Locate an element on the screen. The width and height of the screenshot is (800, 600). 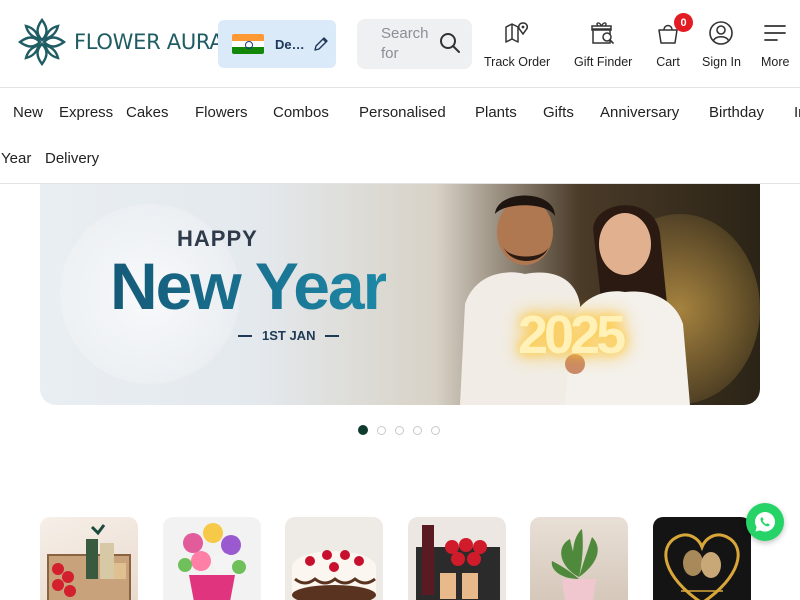
map-pin-icon is located at coordinates (517, 32).